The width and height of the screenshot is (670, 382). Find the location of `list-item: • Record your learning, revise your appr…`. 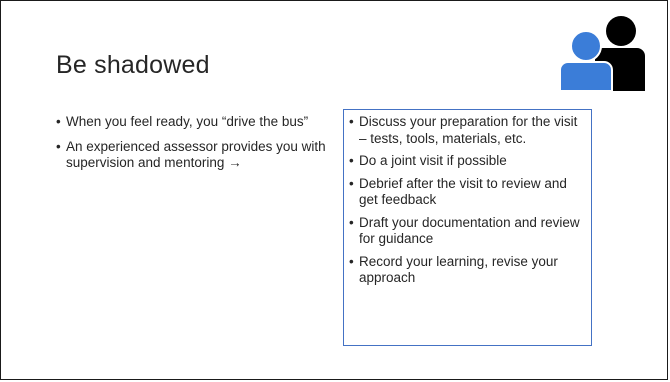

list-item: • Record your learning, revise your appr… is located at coordinates (468, 270).